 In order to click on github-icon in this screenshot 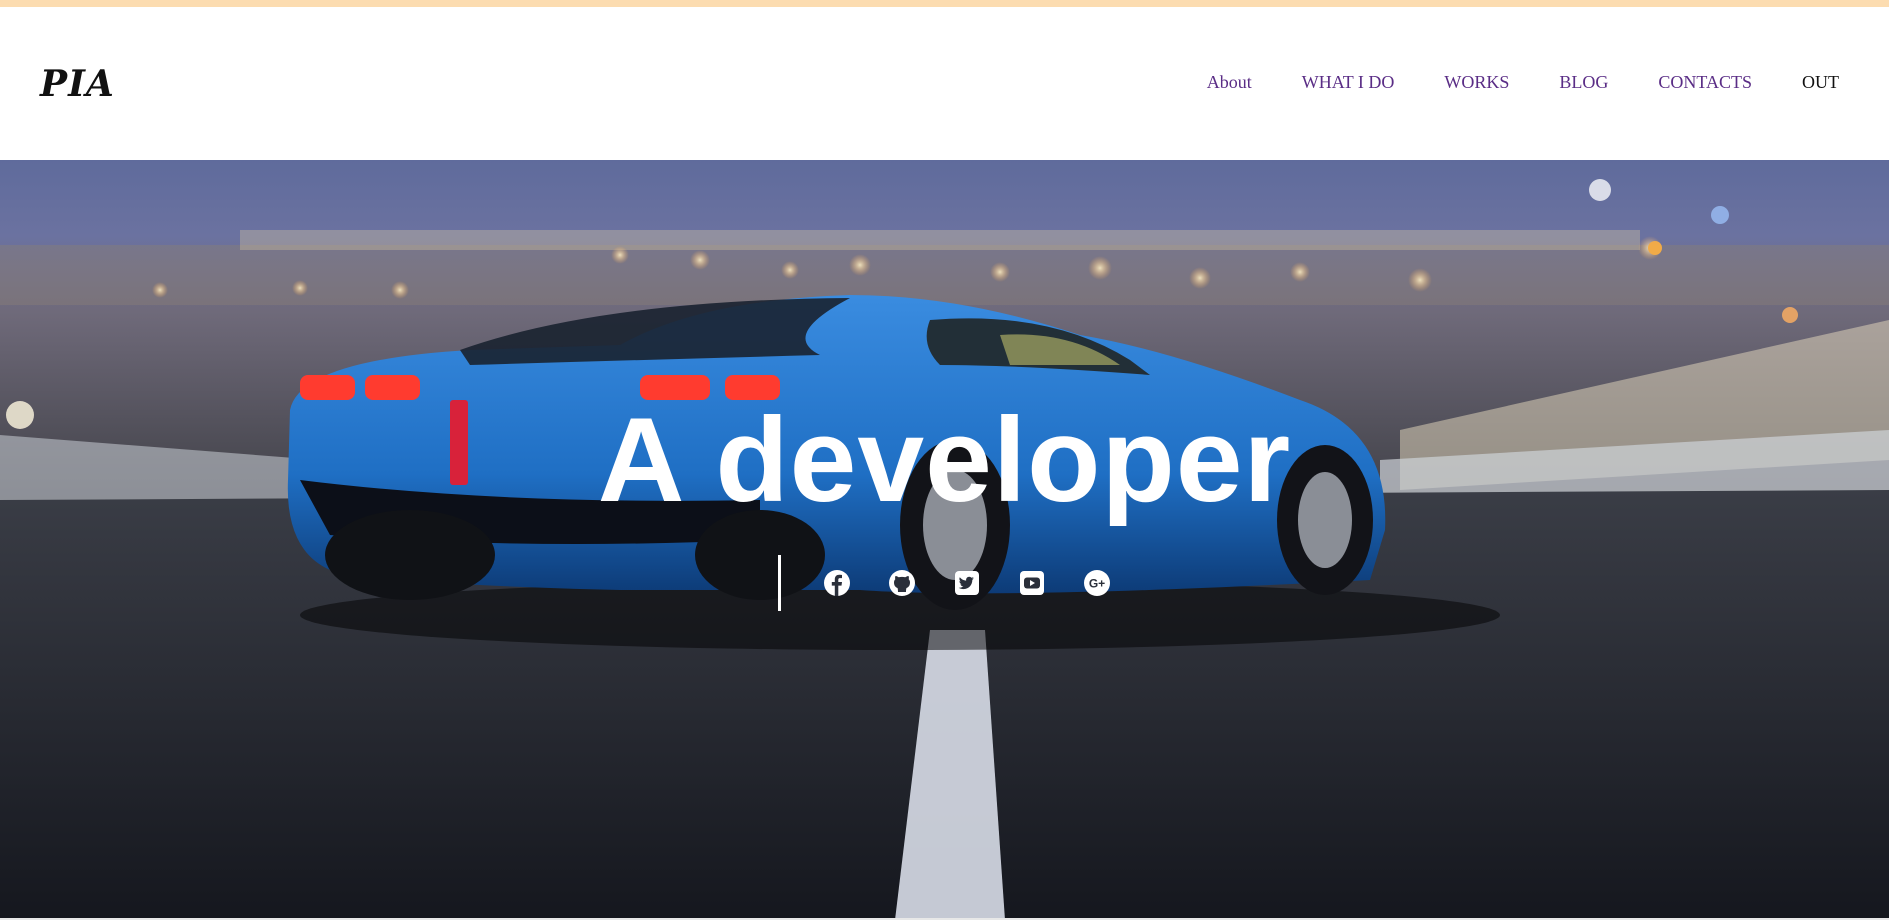, I will do `click(902, 583)`.